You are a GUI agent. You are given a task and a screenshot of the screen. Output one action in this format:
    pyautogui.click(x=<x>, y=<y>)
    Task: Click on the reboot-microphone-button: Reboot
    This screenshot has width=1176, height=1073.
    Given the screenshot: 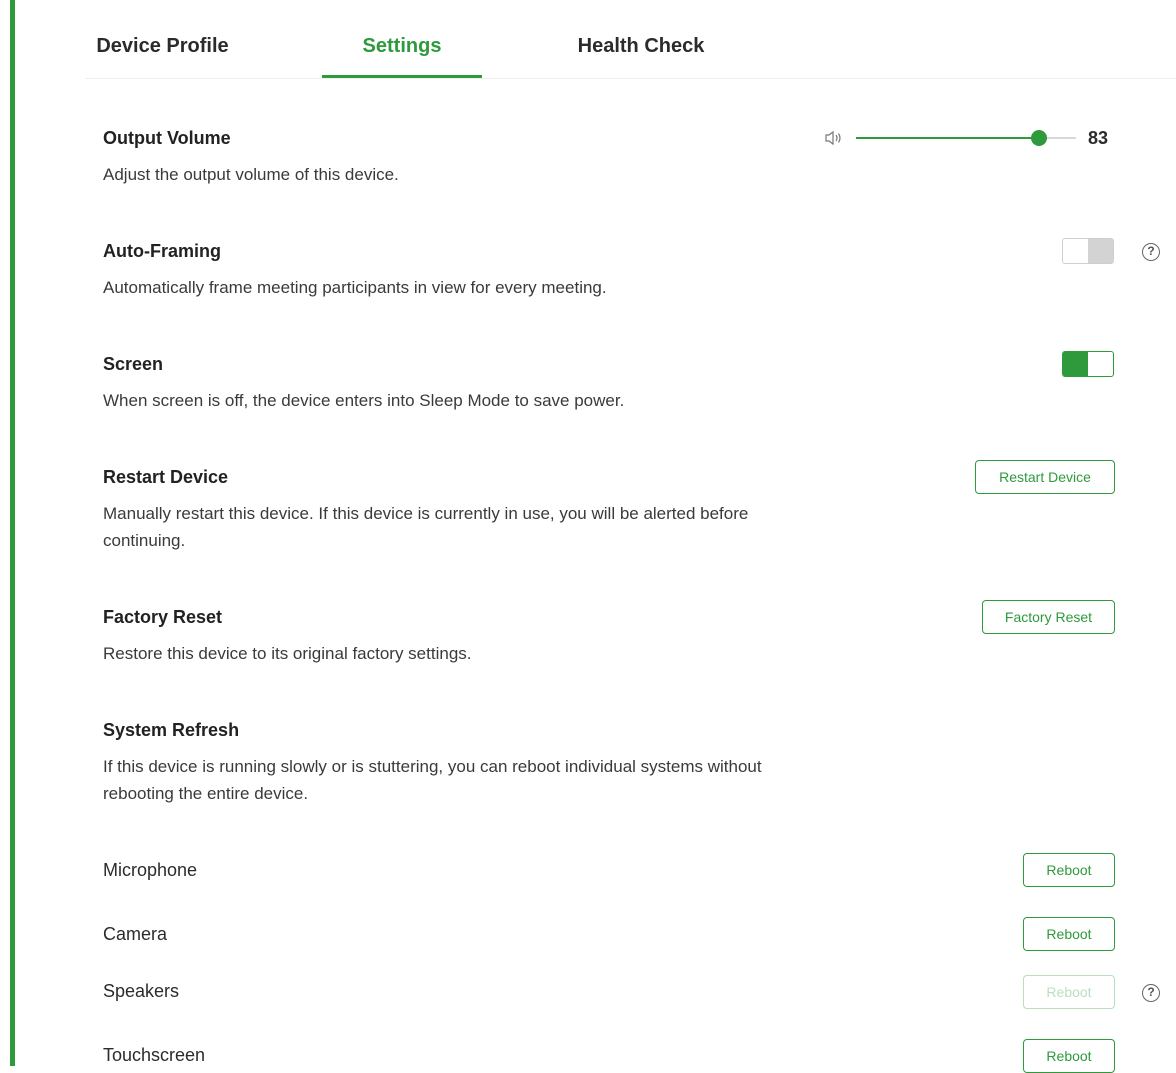 What is the action you would take?
    pyautogui.click(x=1069, y=870)
    